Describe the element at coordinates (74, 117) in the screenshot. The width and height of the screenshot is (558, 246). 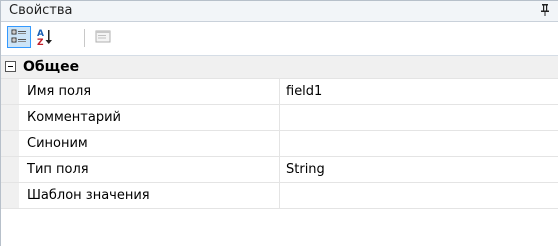
I see `property-name: Комментарий` at that location.